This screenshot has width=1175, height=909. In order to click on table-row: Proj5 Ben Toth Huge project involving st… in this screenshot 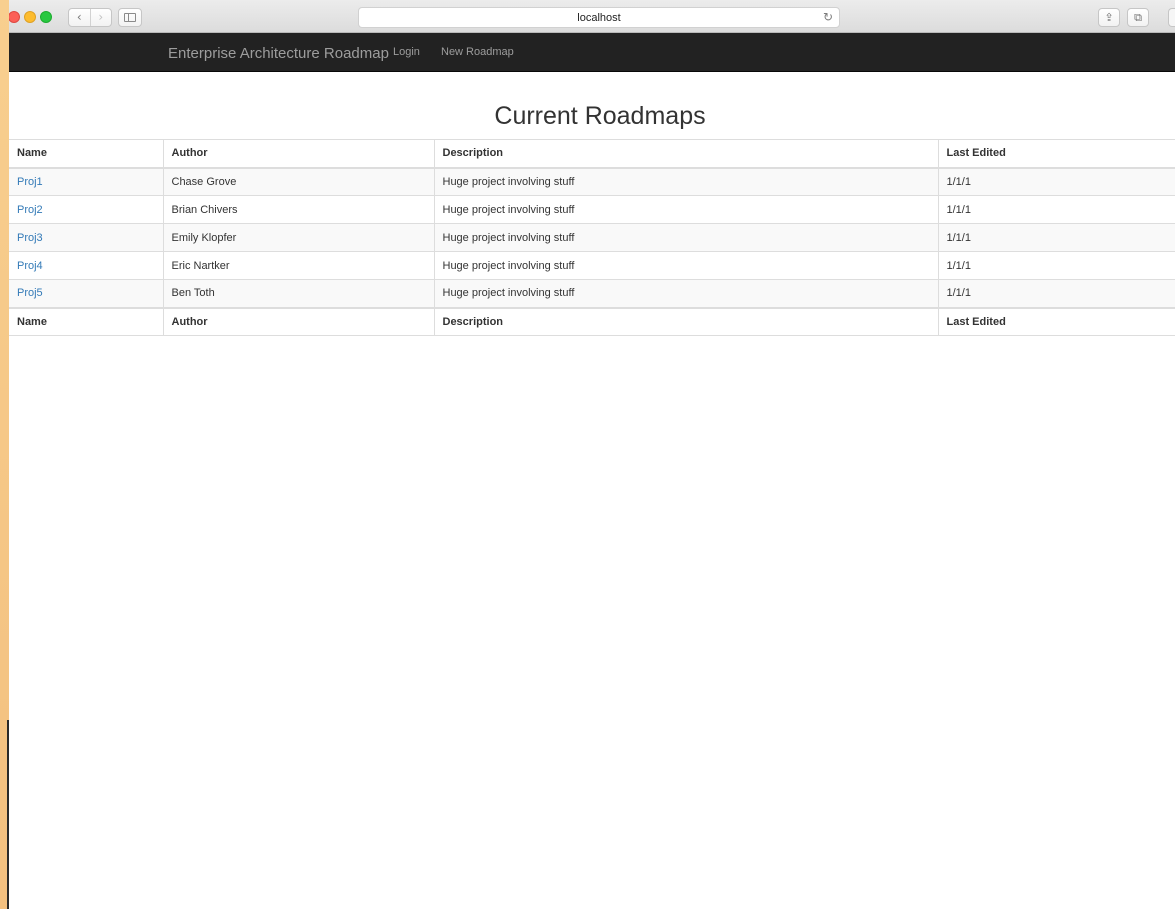, I will do `click(592, 293)`.